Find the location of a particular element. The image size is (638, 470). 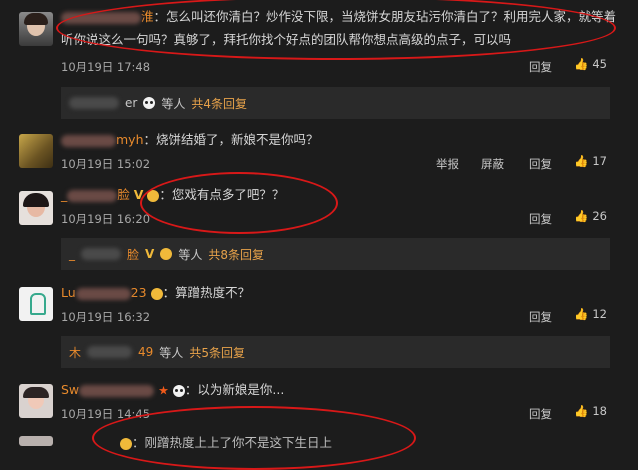

like-button: 👍 17 is located at coordinates (590, 161).